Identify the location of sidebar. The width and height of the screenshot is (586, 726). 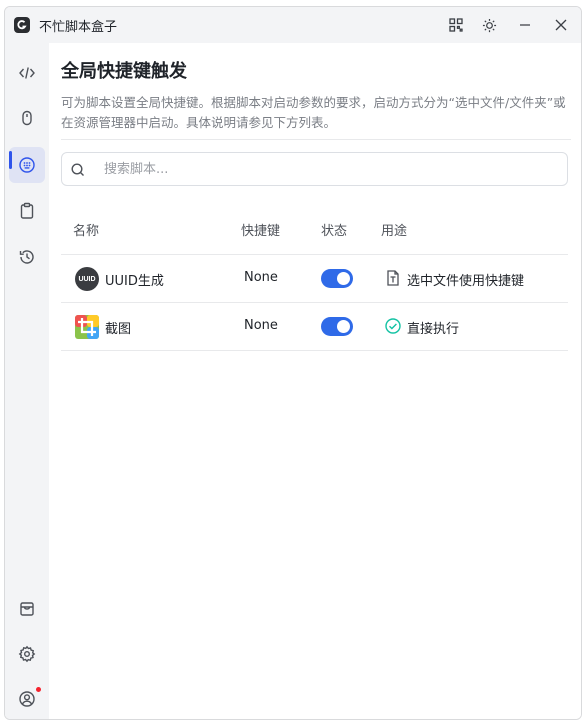
(27, 381).